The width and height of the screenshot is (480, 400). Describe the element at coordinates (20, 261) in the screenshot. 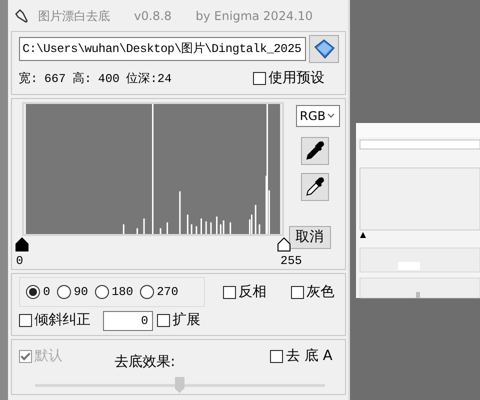

I see `scale-label: 0` at that location.